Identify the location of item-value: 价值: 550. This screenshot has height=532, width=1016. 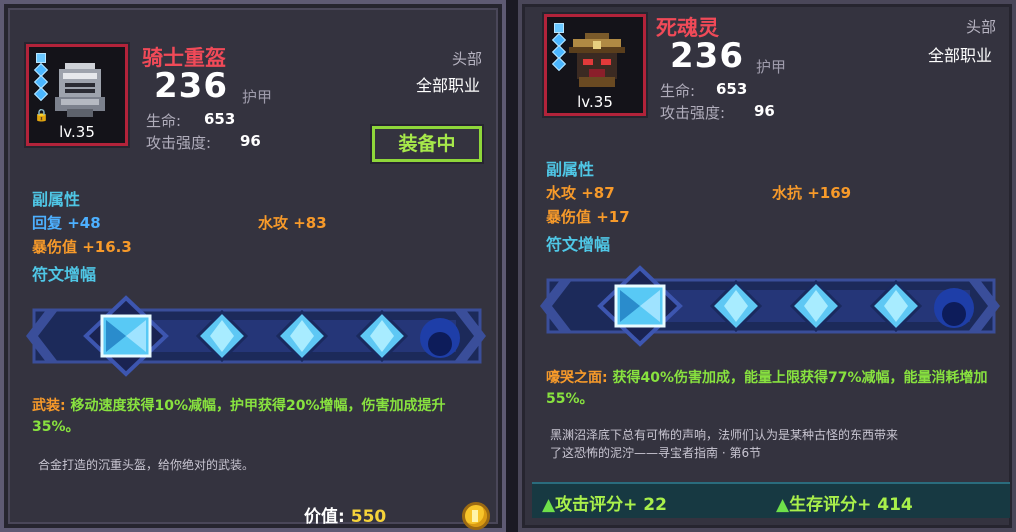
(345, 514).